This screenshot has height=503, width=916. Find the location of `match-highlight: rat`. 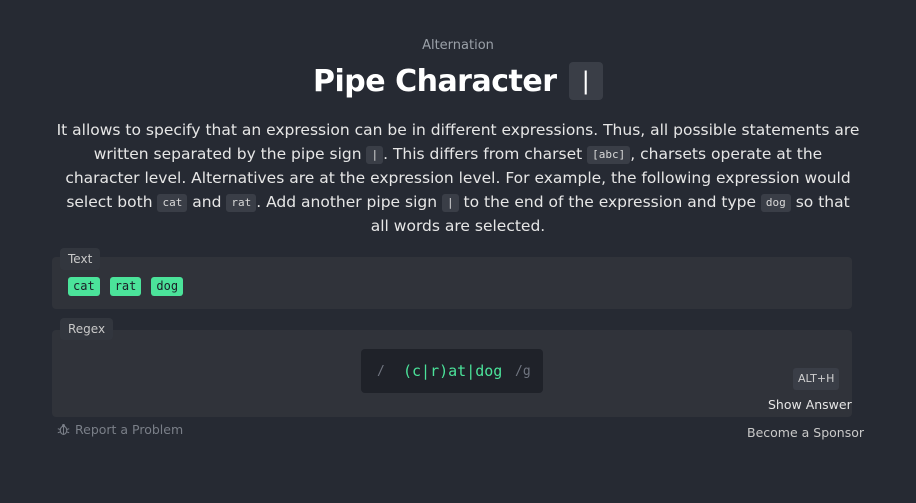

match-highlight: rat is located at coordinates (125, 286).